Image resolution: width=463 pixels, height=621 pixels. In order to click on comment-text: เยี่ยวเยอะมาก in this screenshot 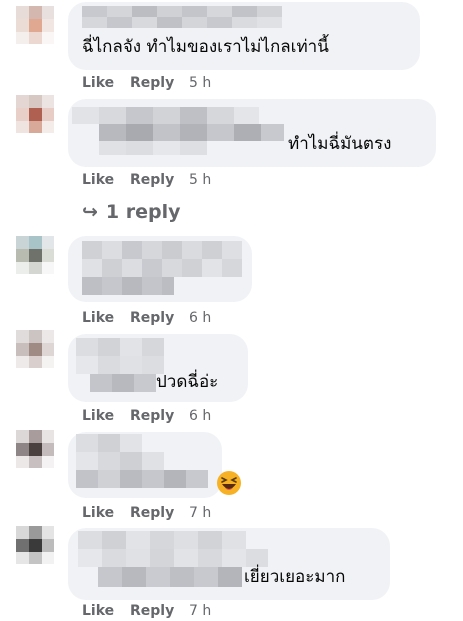, I will do `click(295, 577)`.